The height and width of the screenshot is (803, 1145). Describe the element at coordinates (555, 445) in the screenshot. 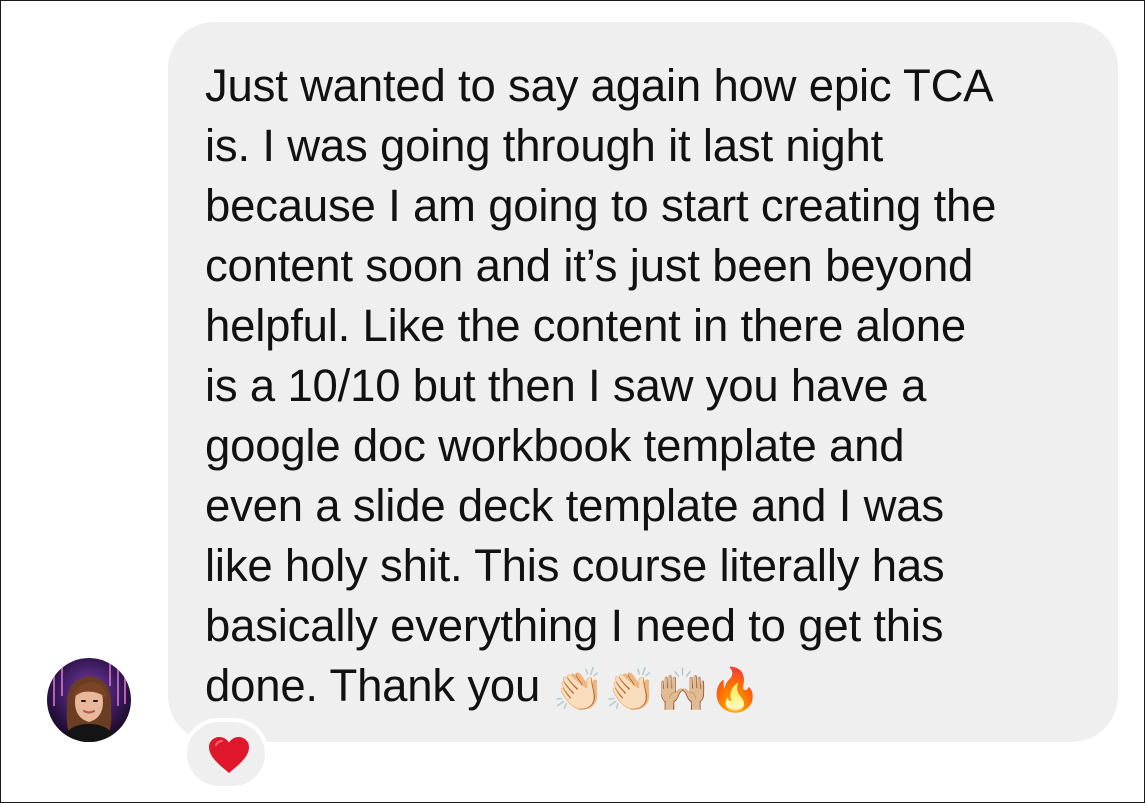

I see `message-line: google doc workbook template and` at that location.